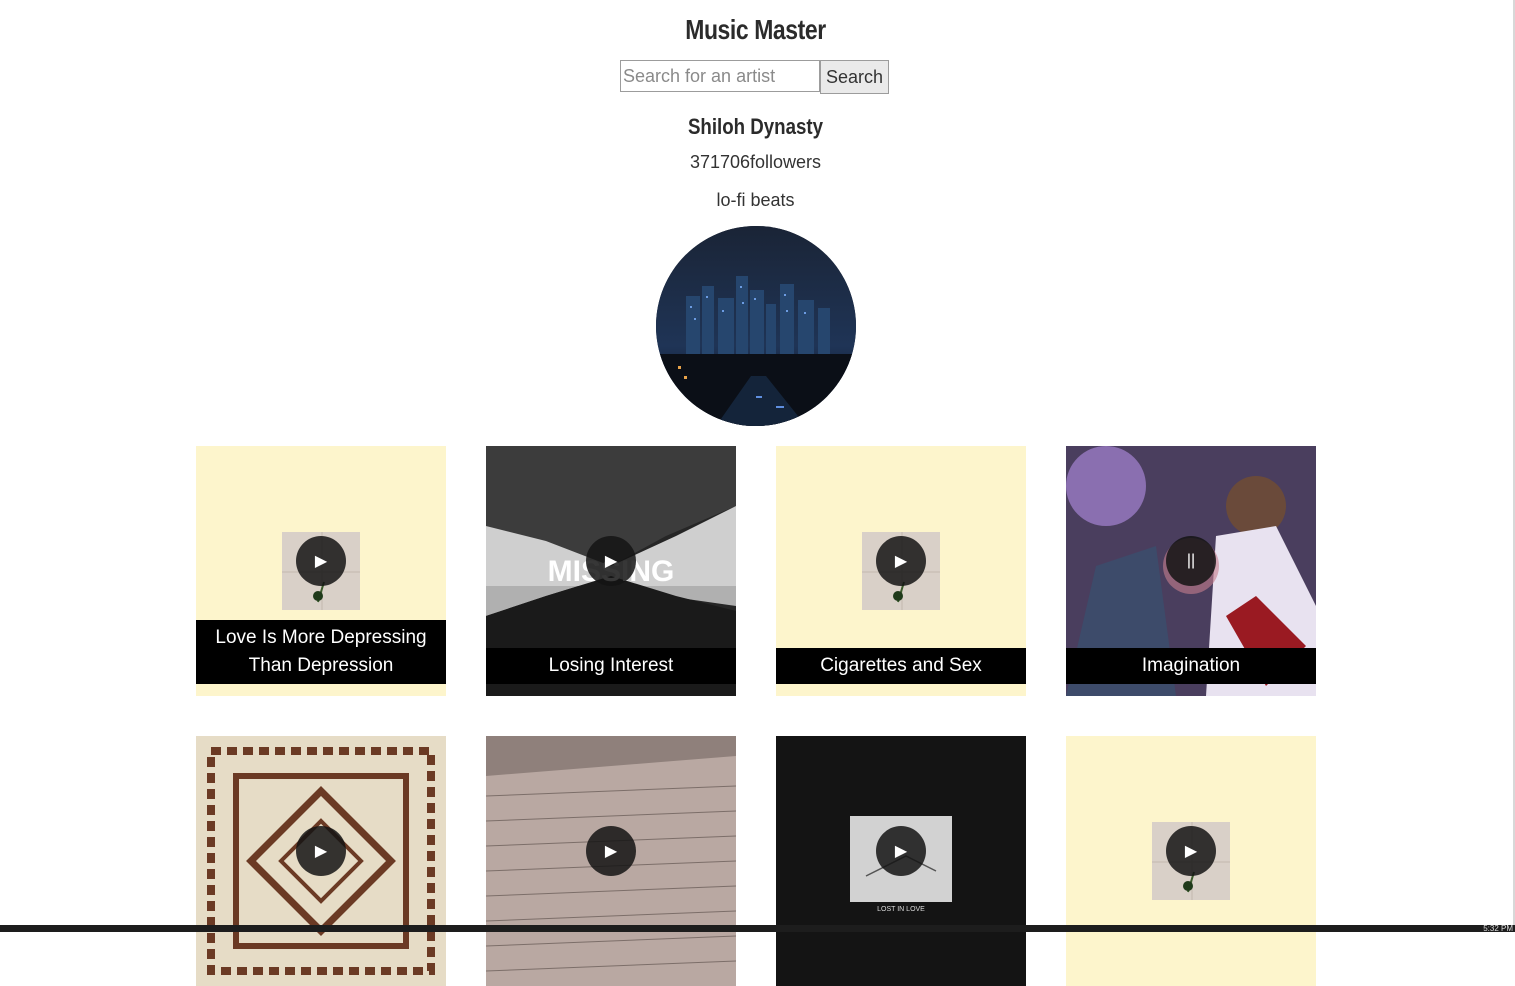 The height and width of the screenshot is (986, 1515). I want to click on track-card: LOST IN LOVE ▶, so click(901, 861).